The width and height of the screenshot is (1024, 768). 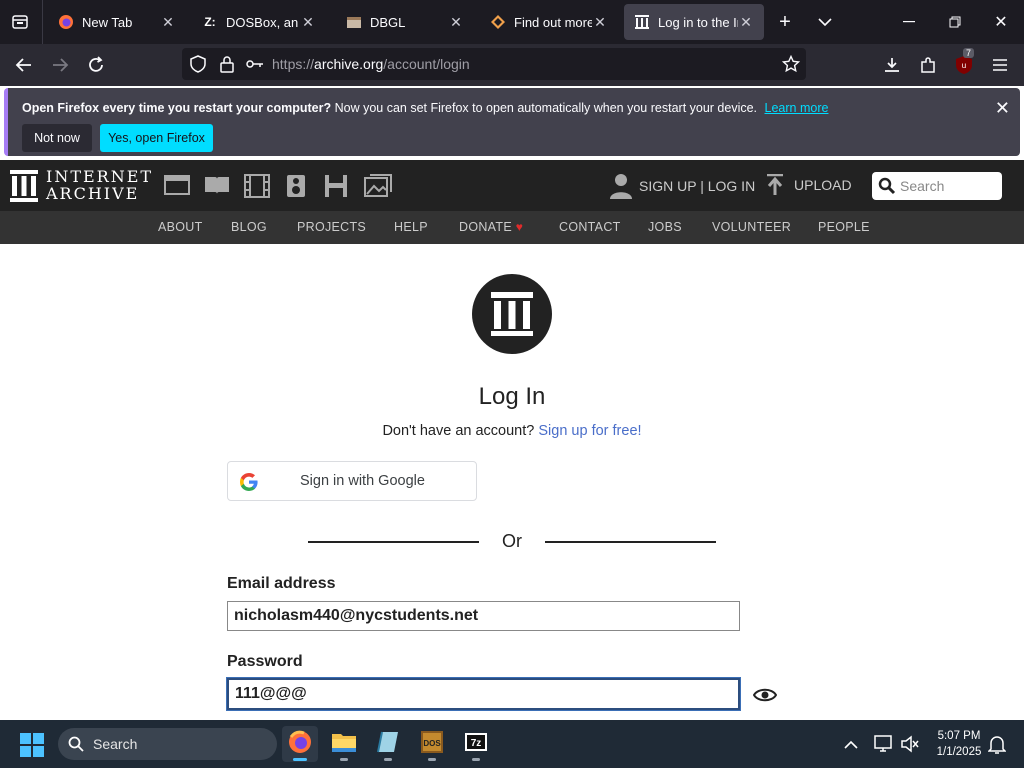 I want to click on firefox-view-icon, so click(x=20, y=22).